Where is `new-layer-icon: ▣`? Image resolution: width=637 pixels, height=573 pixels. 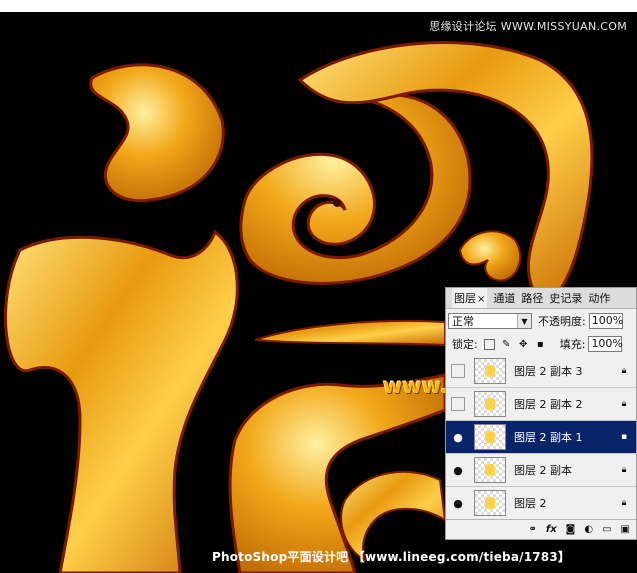
new-layer-icon: ▣ is located at coordinates (625, 529).